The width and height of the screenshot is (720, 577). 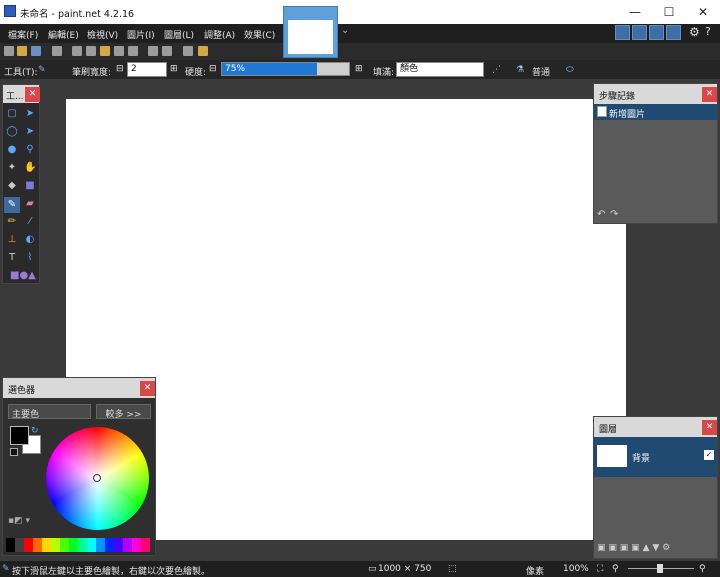 What do you see at coordinates (9, 51) in the screenshot?
I see `new-icon` at bounding box center [9, 51].